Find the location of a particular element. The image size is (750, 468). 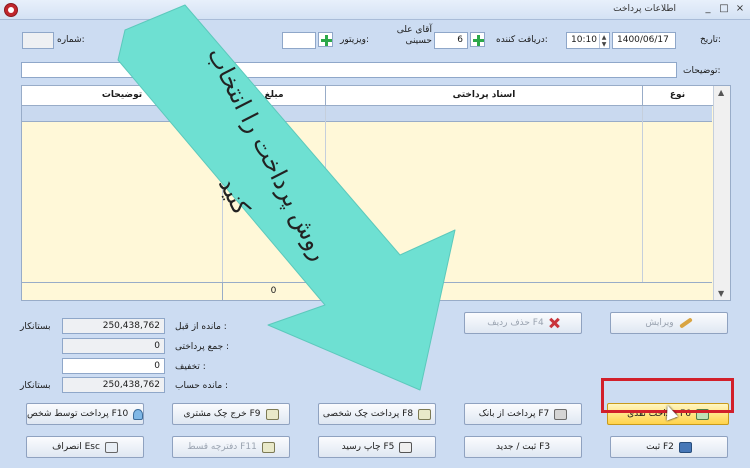

print-receipt-button: چاپ رسید F5 is located at coordinates (377, 447).